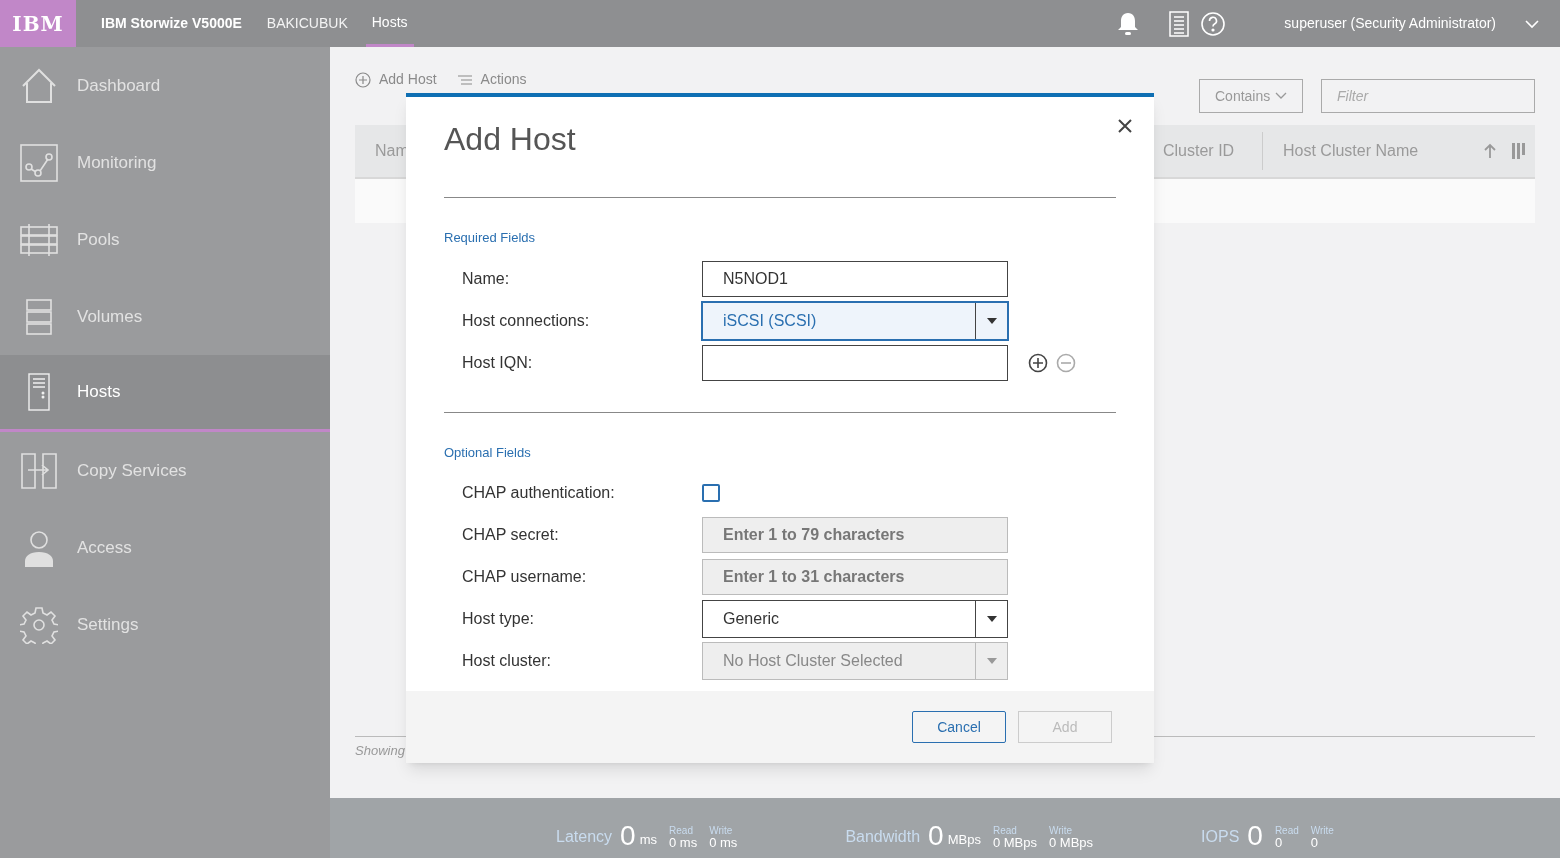  I want to click on checkbox, so click(711, 493).